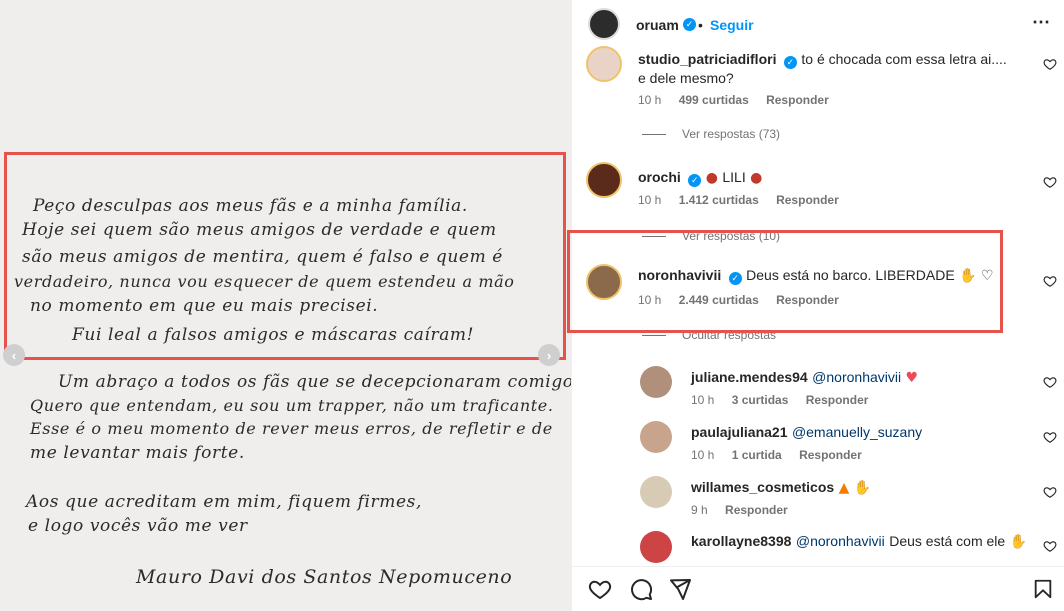  Describe the element at coordinates (680, 589) in the screenshot. I see `share-icon` at that location.